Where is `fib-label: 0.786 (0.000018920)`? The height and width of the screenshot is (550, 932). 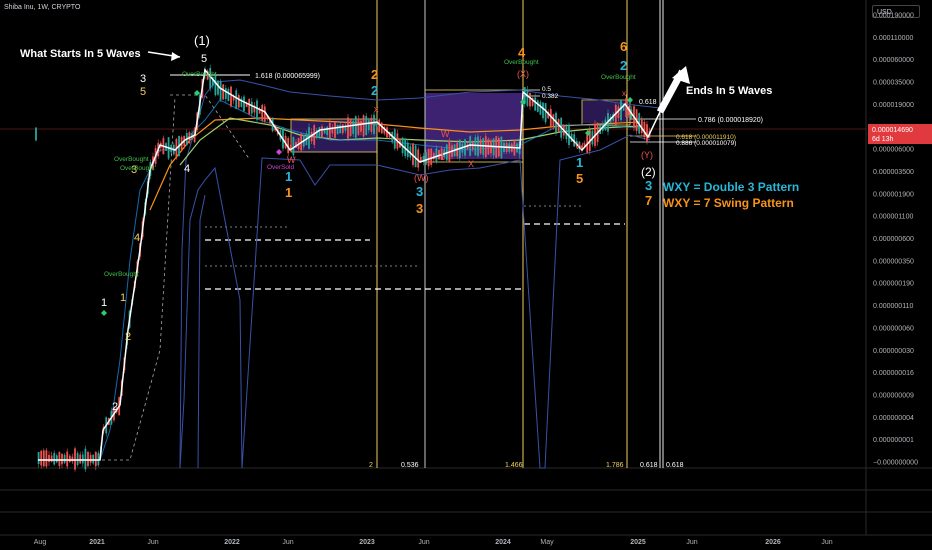
fib-label: 0.786 (0.000018920) is located at coordinates (730, 120).